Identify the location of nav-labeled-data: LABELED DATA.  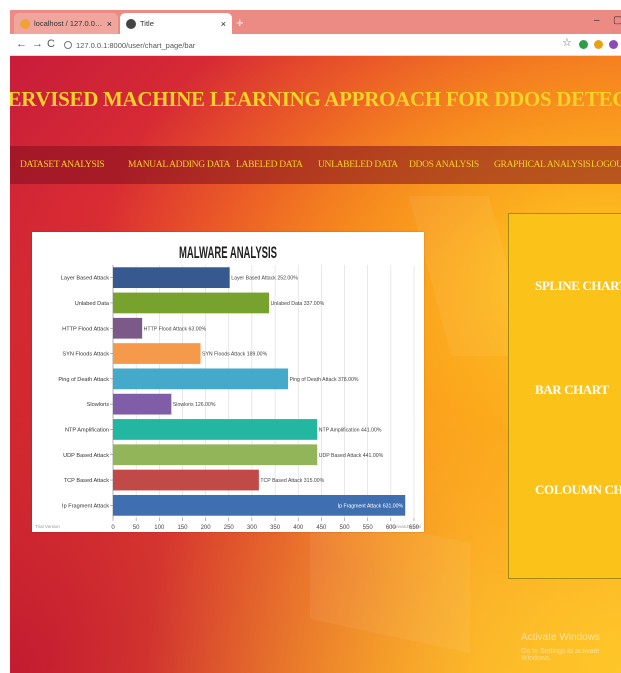
(269, 165).